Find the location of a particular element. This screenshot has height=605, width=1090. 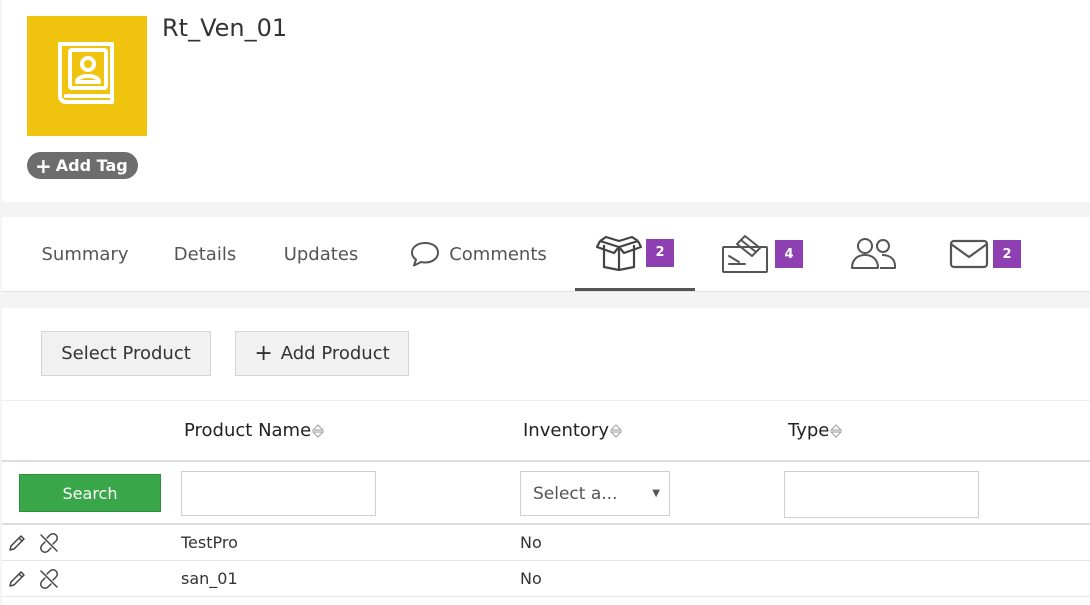

type-filter-input is located at coordinates (881, 494).